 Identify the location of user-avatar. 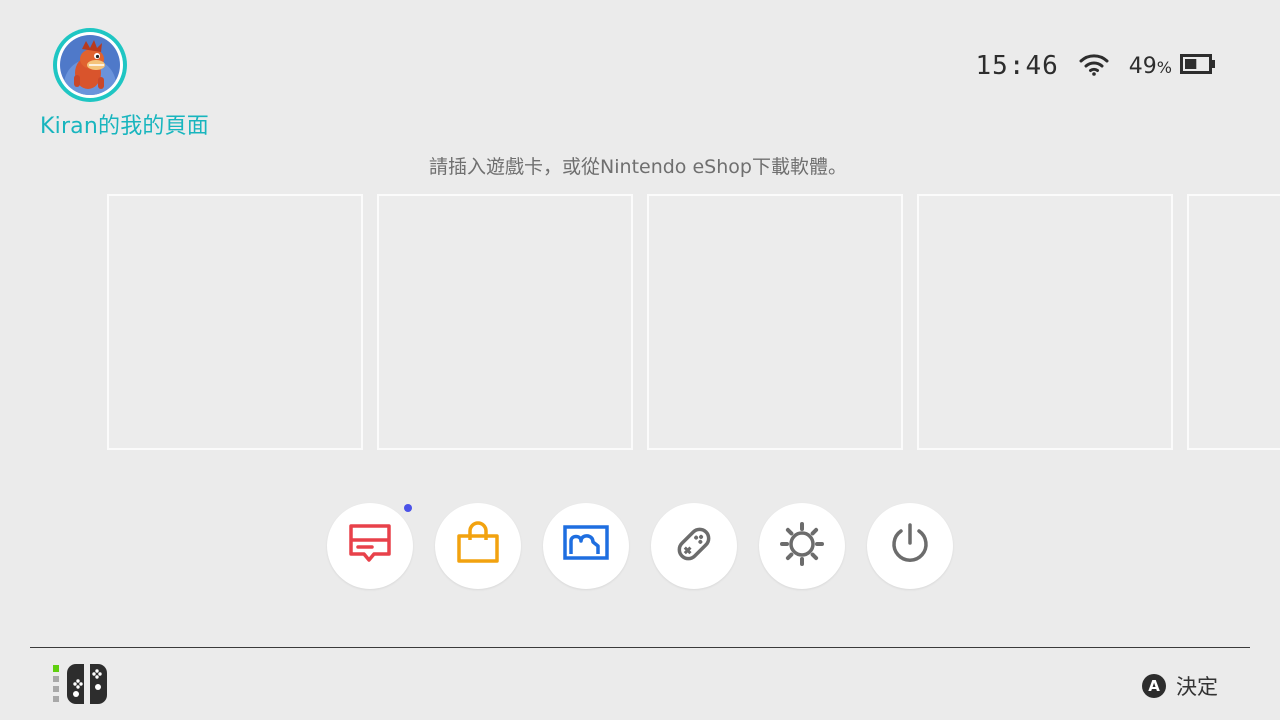
(90, 65).